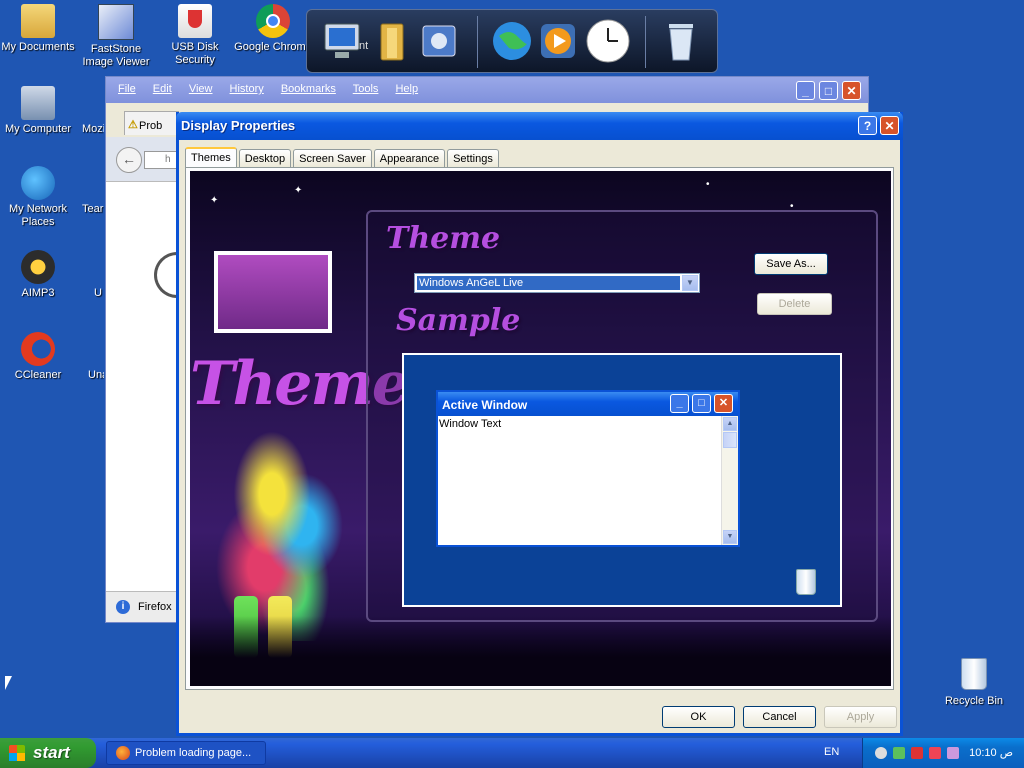 This screenshot has height=768, width=1024. What do you see at coordinates (539, 126) in the screenshot?
I see `dialog-titlebar: Display Properties ? ✕` at bounding box center [539, 126].